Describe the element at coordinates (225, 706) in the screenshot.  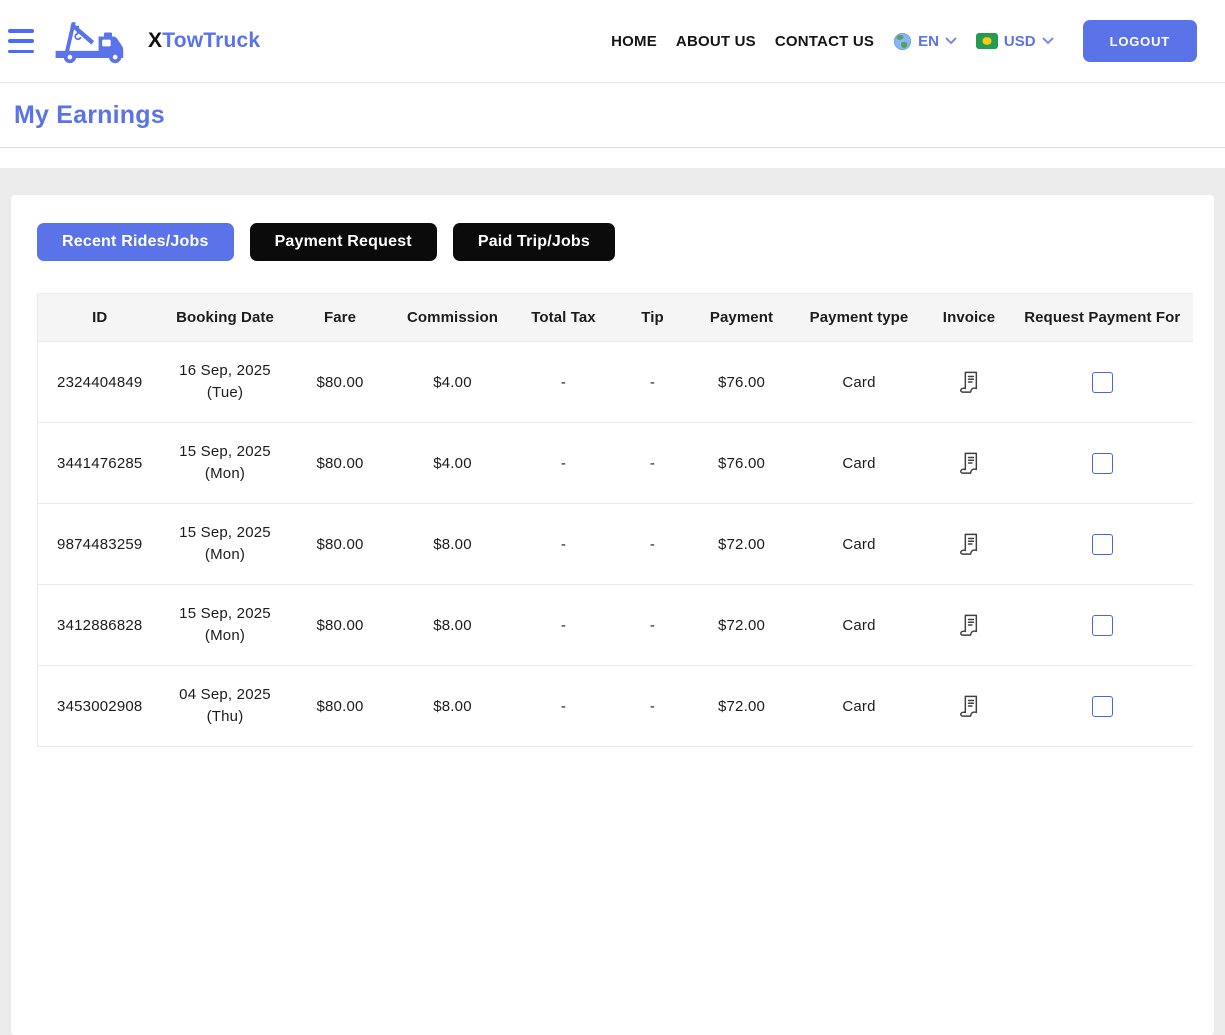
I see `cell-booking-date: 04 Sep, 2025 (Thu)` at that location.